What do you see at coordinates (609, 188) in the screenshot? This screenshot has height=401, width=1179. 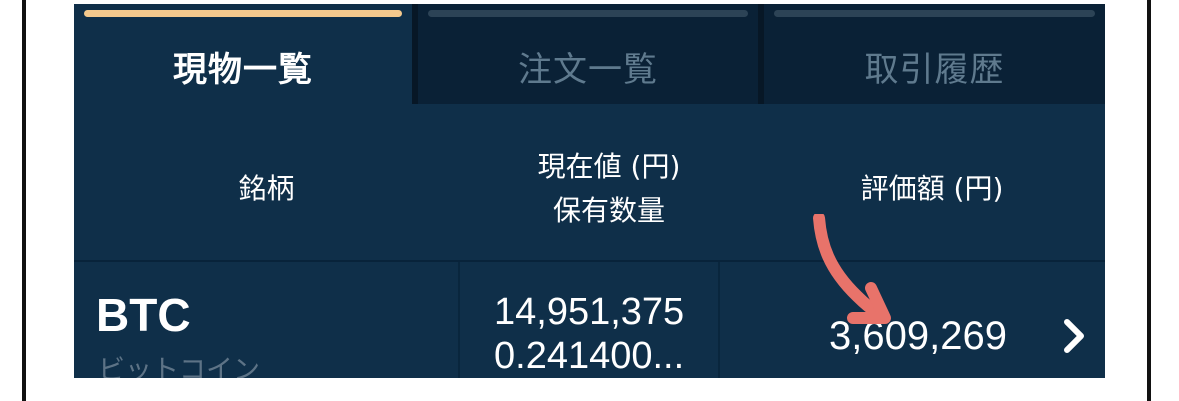 I see `column-header-price: 現在値 (円) 保有数量` at bounding box center [609, 188].